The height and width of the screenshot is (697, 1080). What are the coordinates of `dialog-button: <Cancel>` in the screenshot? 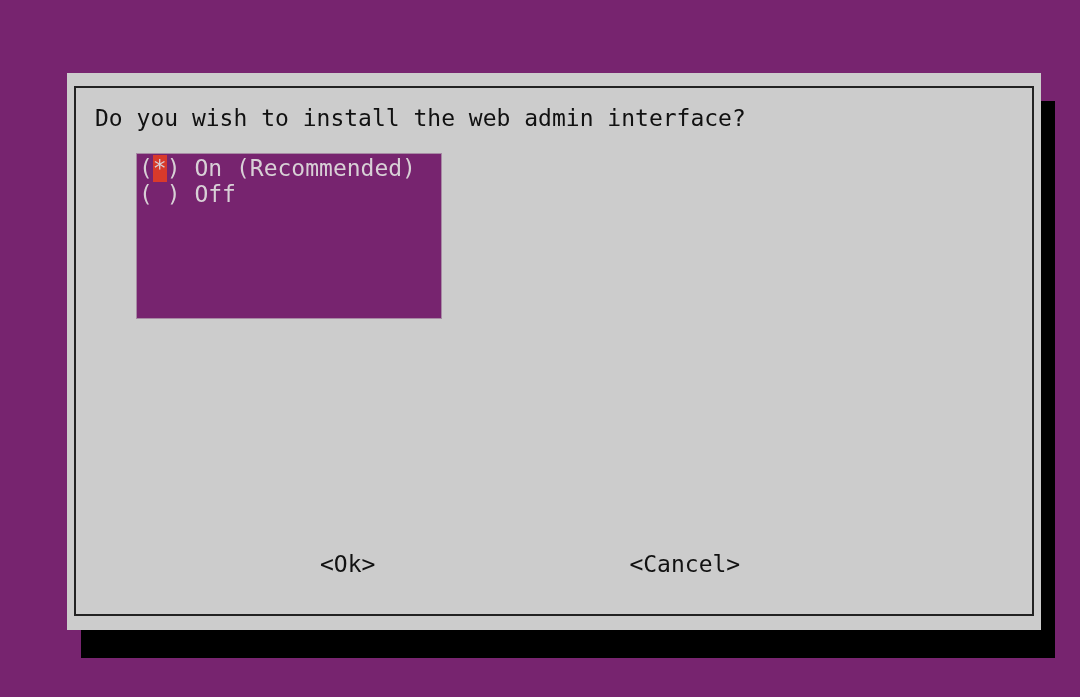 It's located at (685, 564).